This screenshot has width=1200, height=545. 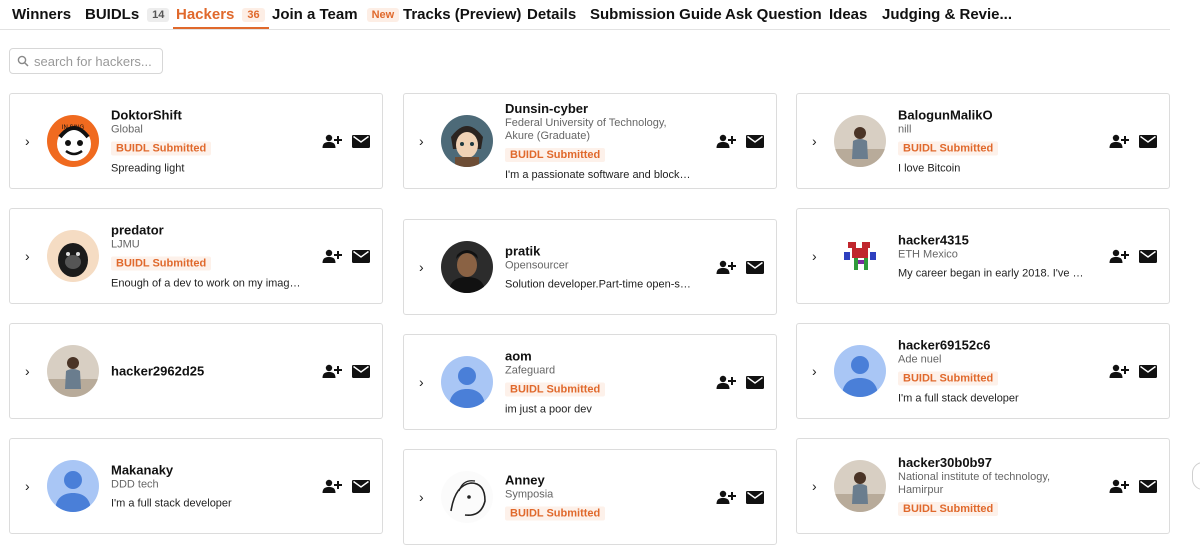 I want to click on tab-hackers: Hackers 36, so click(x=221, y=14).